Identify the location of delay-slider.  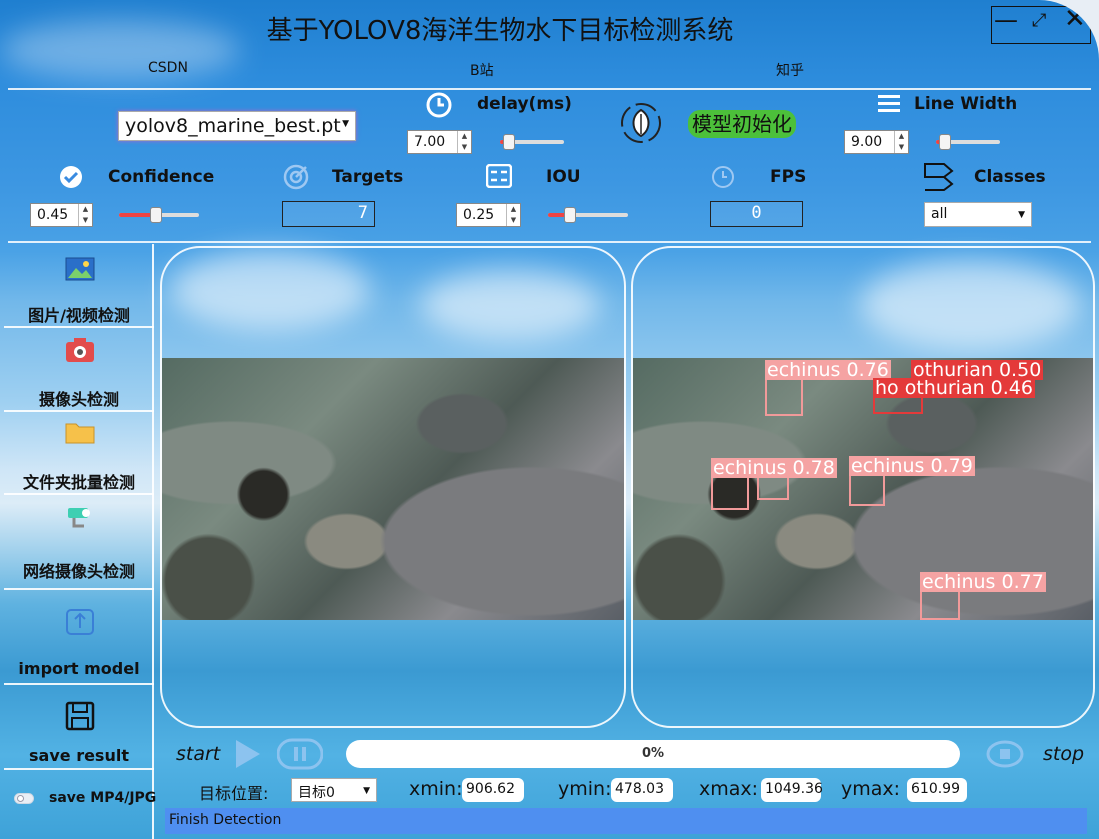
(532, 142).